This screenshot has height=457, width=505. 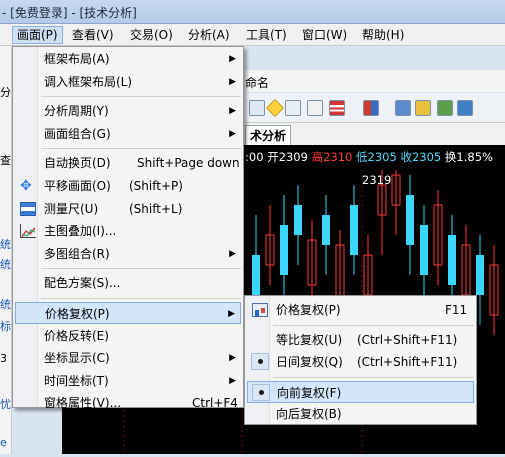 I want to click on warning-icon, so click(x=275, y=108).